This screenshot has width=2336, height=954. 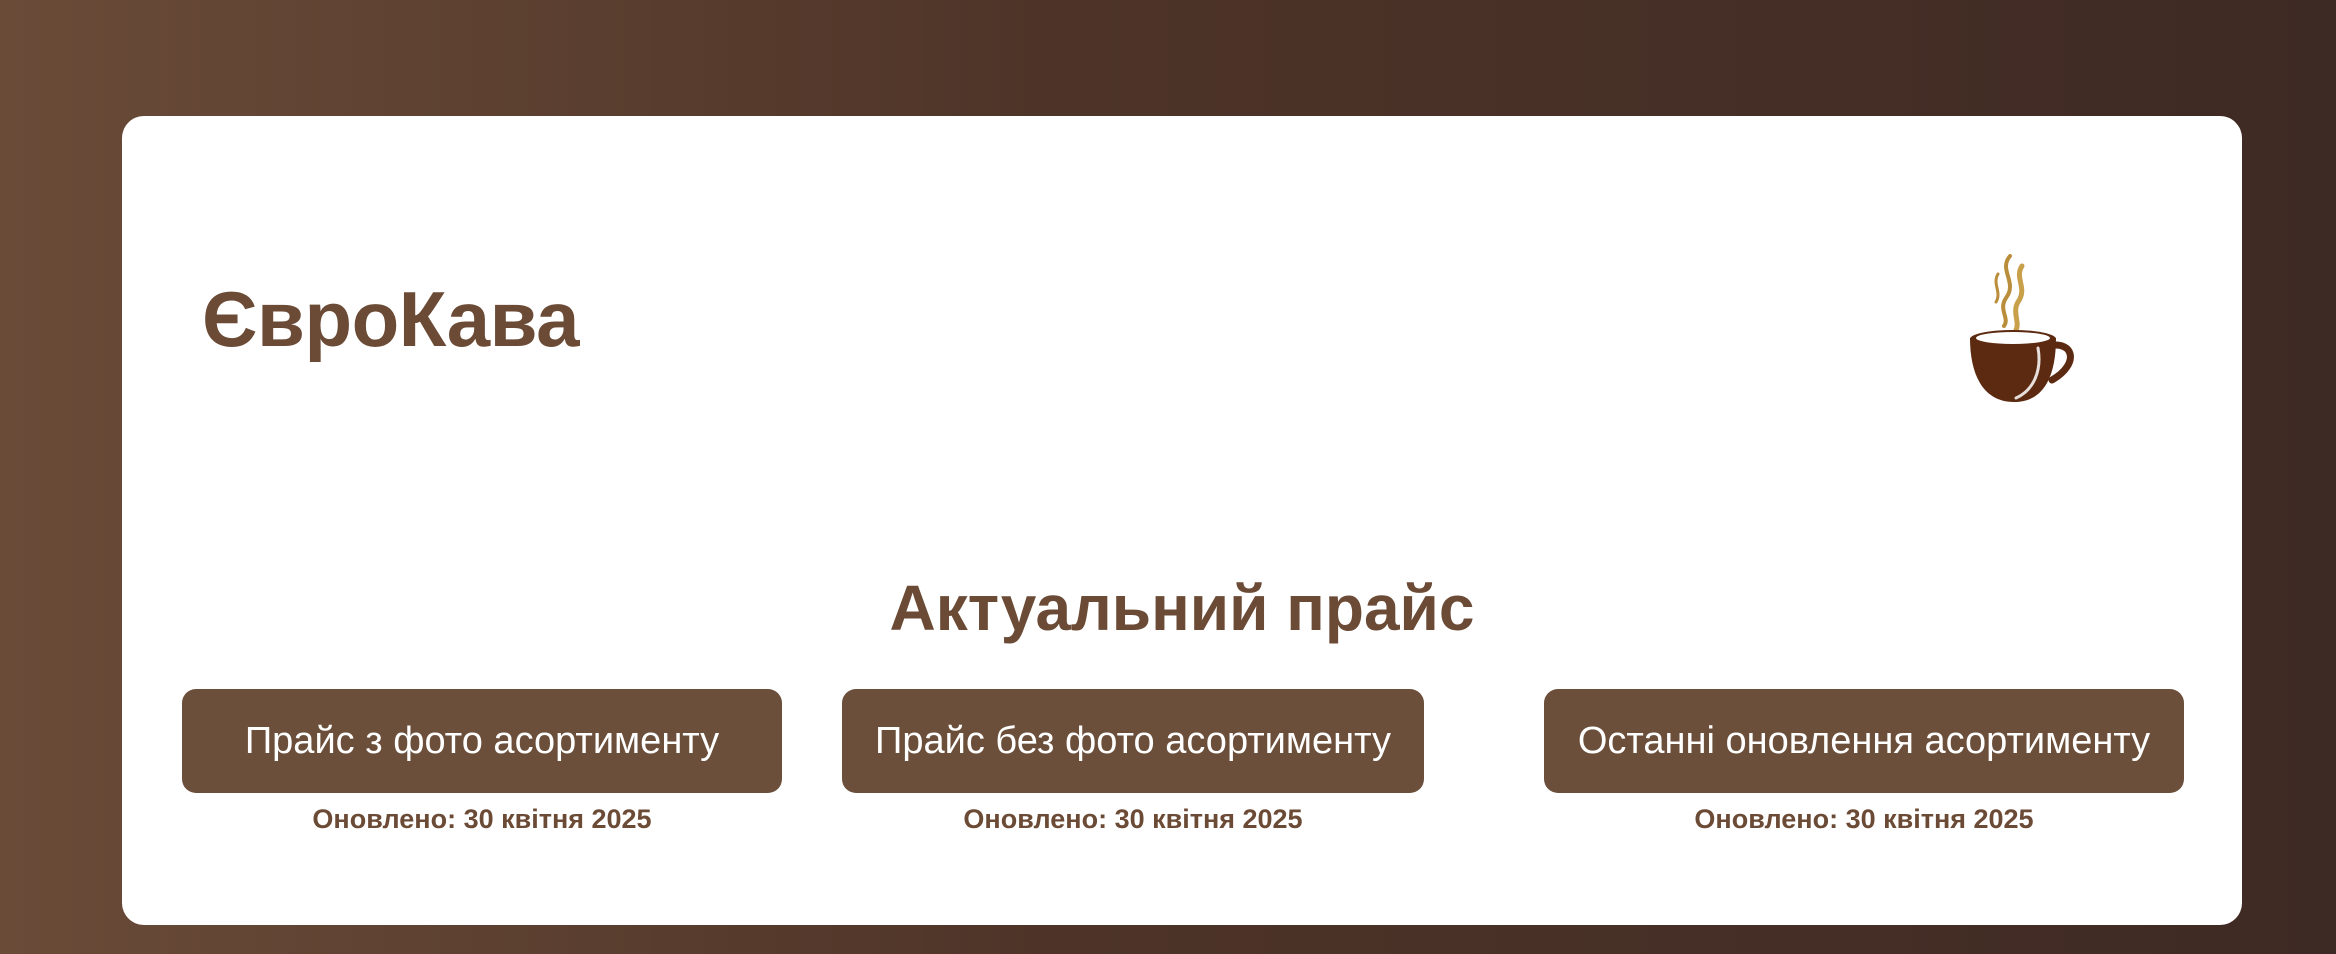 What do you see at coordinates (482, 741) in the screenshot?
I see `price-with-photo-button: Прайс з фото асортименту` at bounding box center [482, 741].